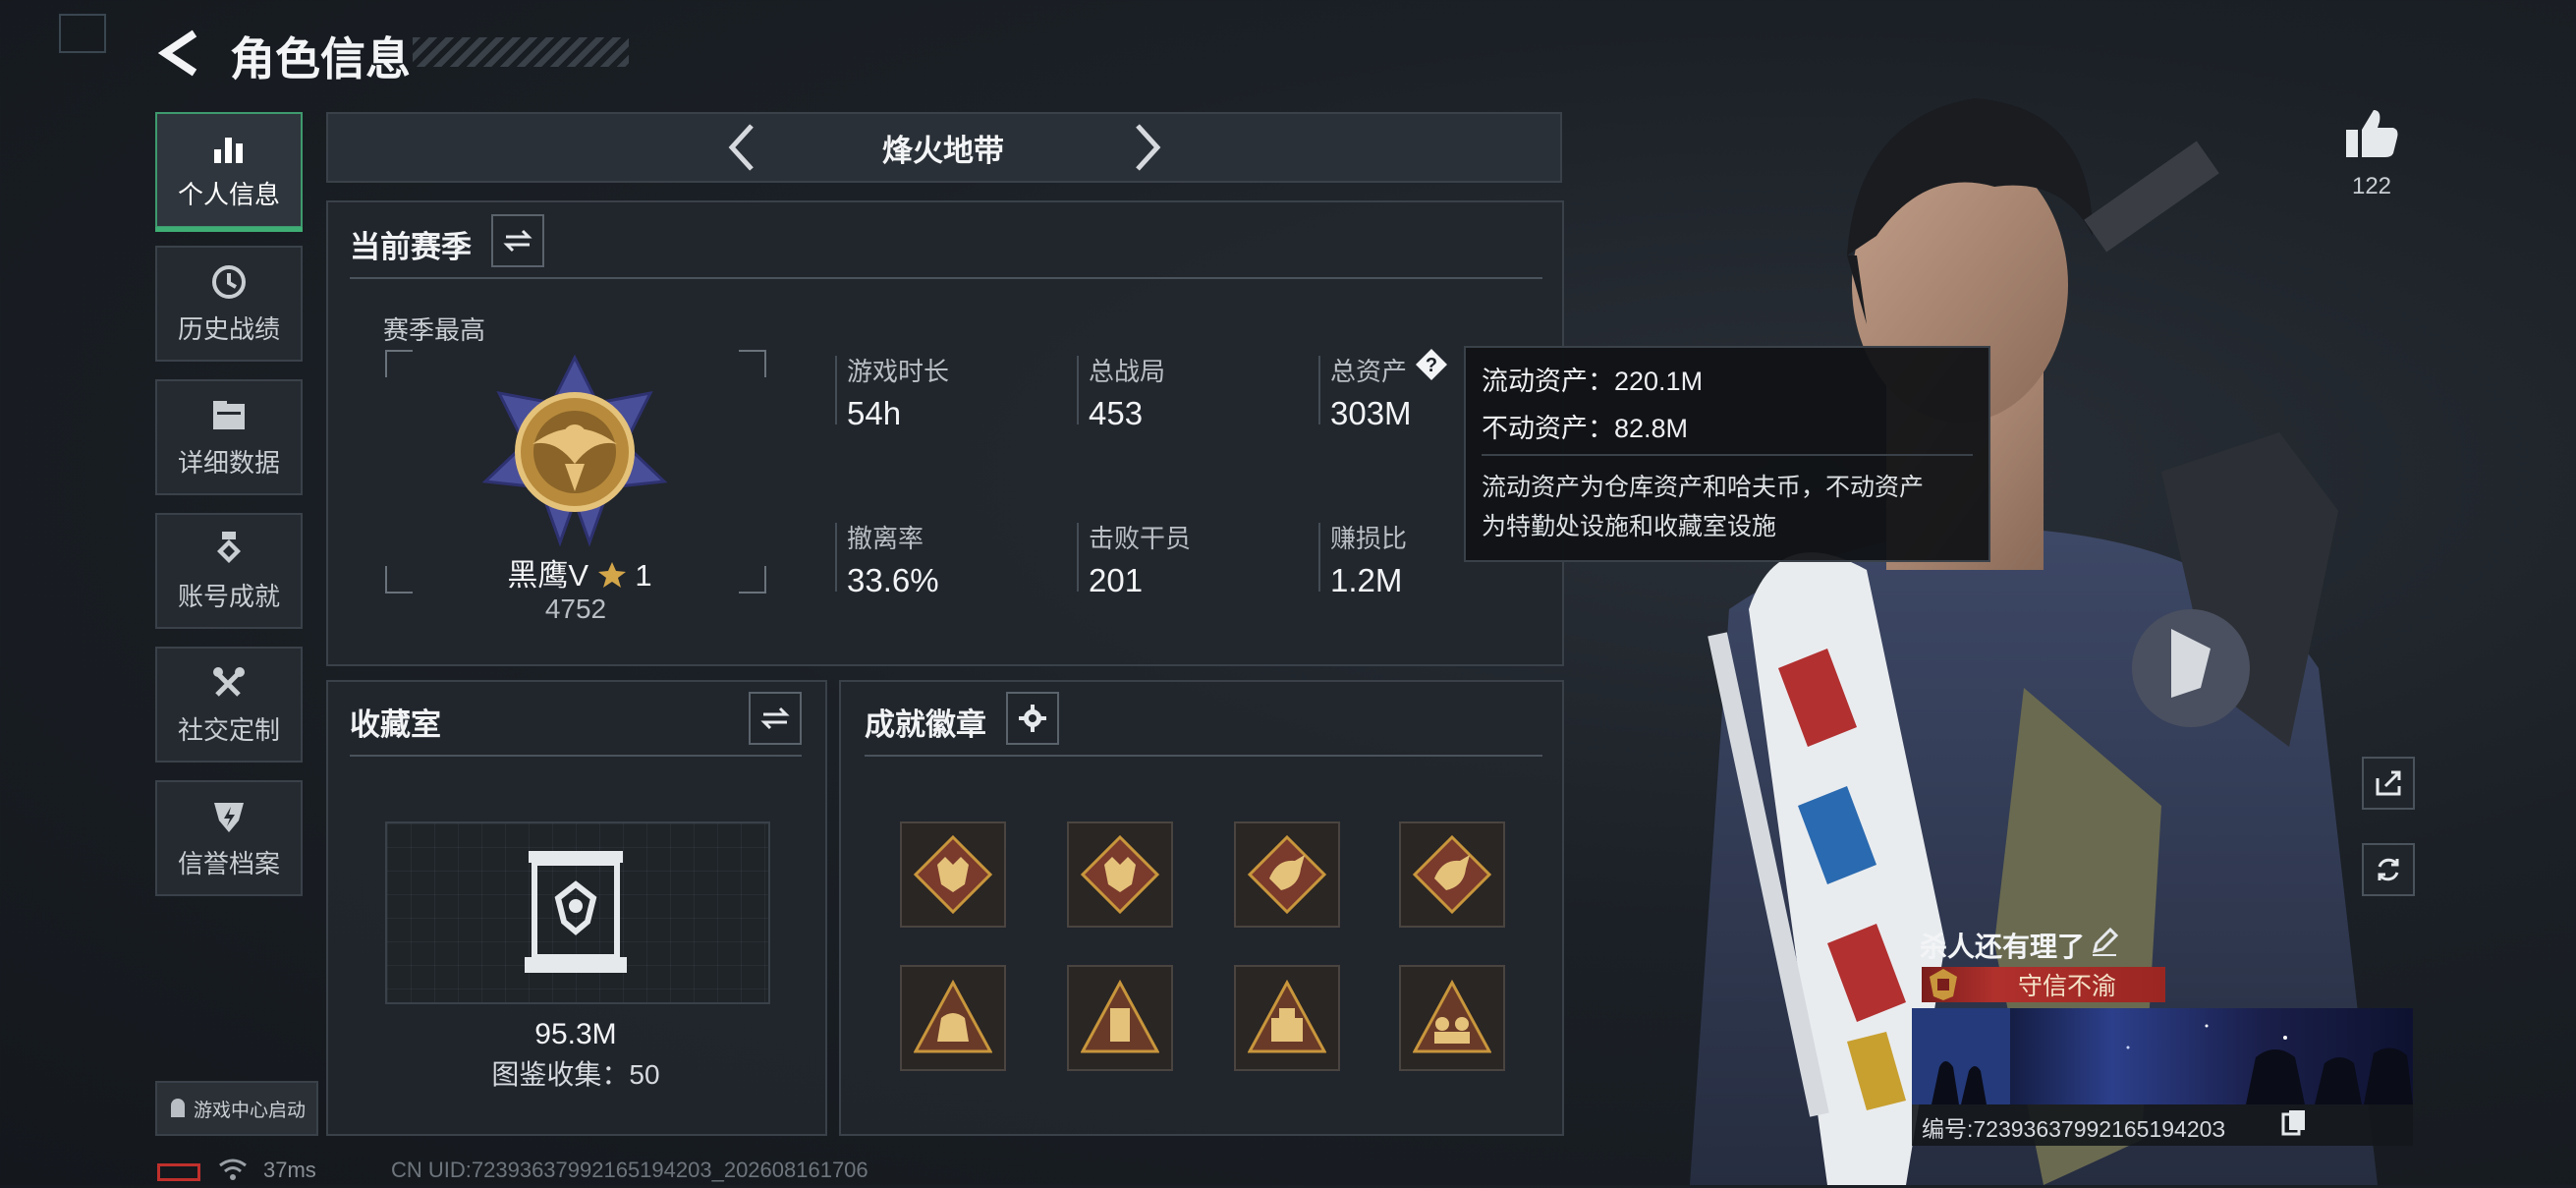  What do you see at coordinates (320, 59) in the screenshot?
I see `page-title: 角色信息` at bounding box center [320, 59].